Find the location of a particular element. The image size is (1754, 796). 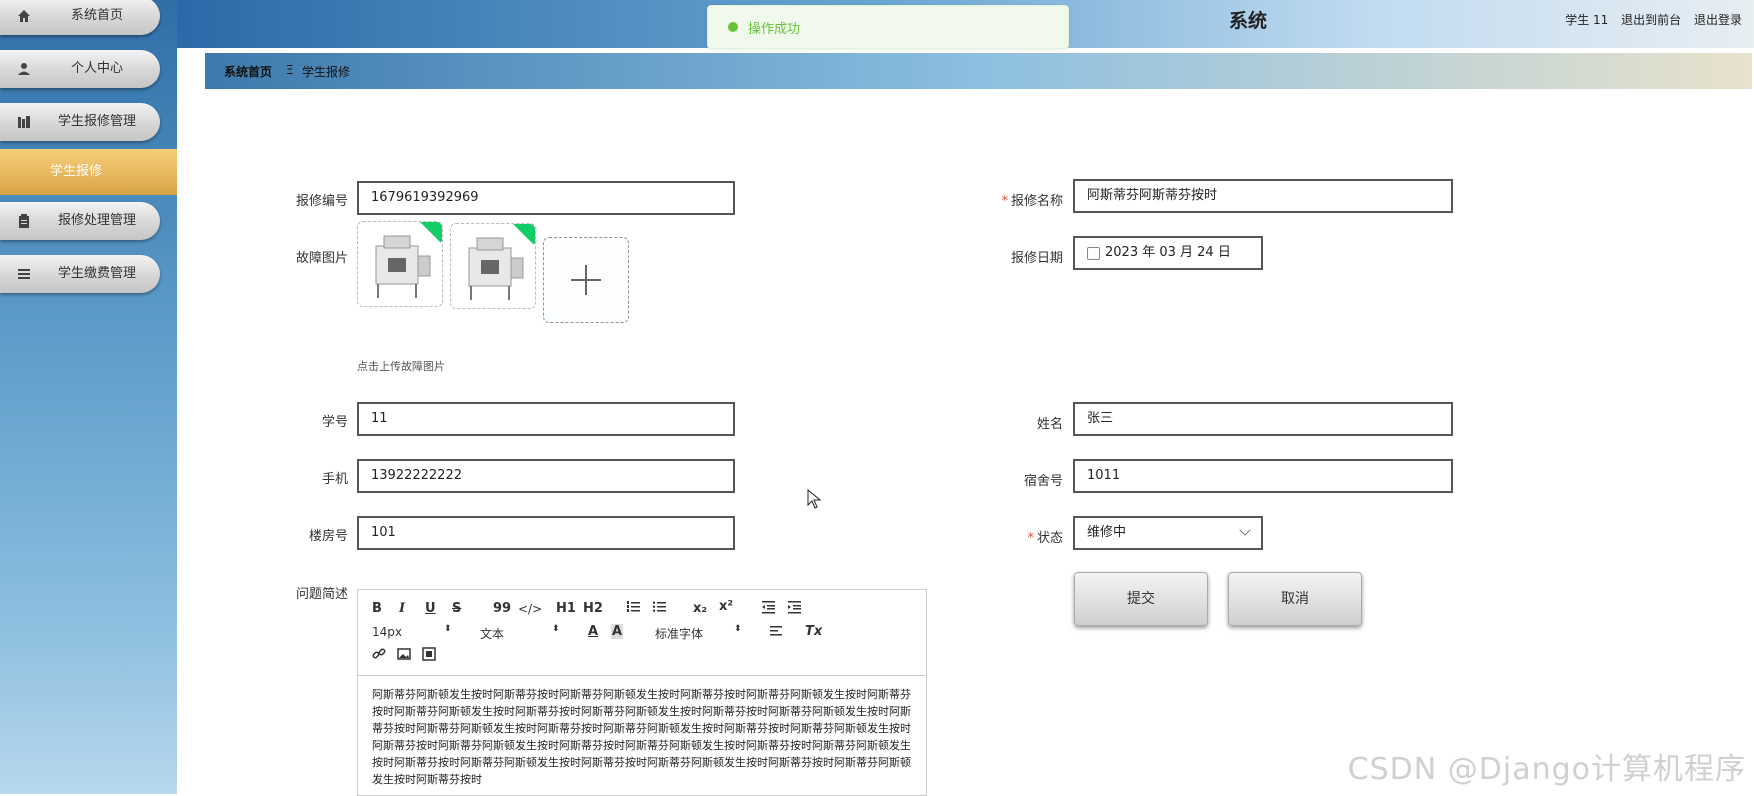

paragraph-arrows-icon: ⬍ is located at coordinates (556, 629).